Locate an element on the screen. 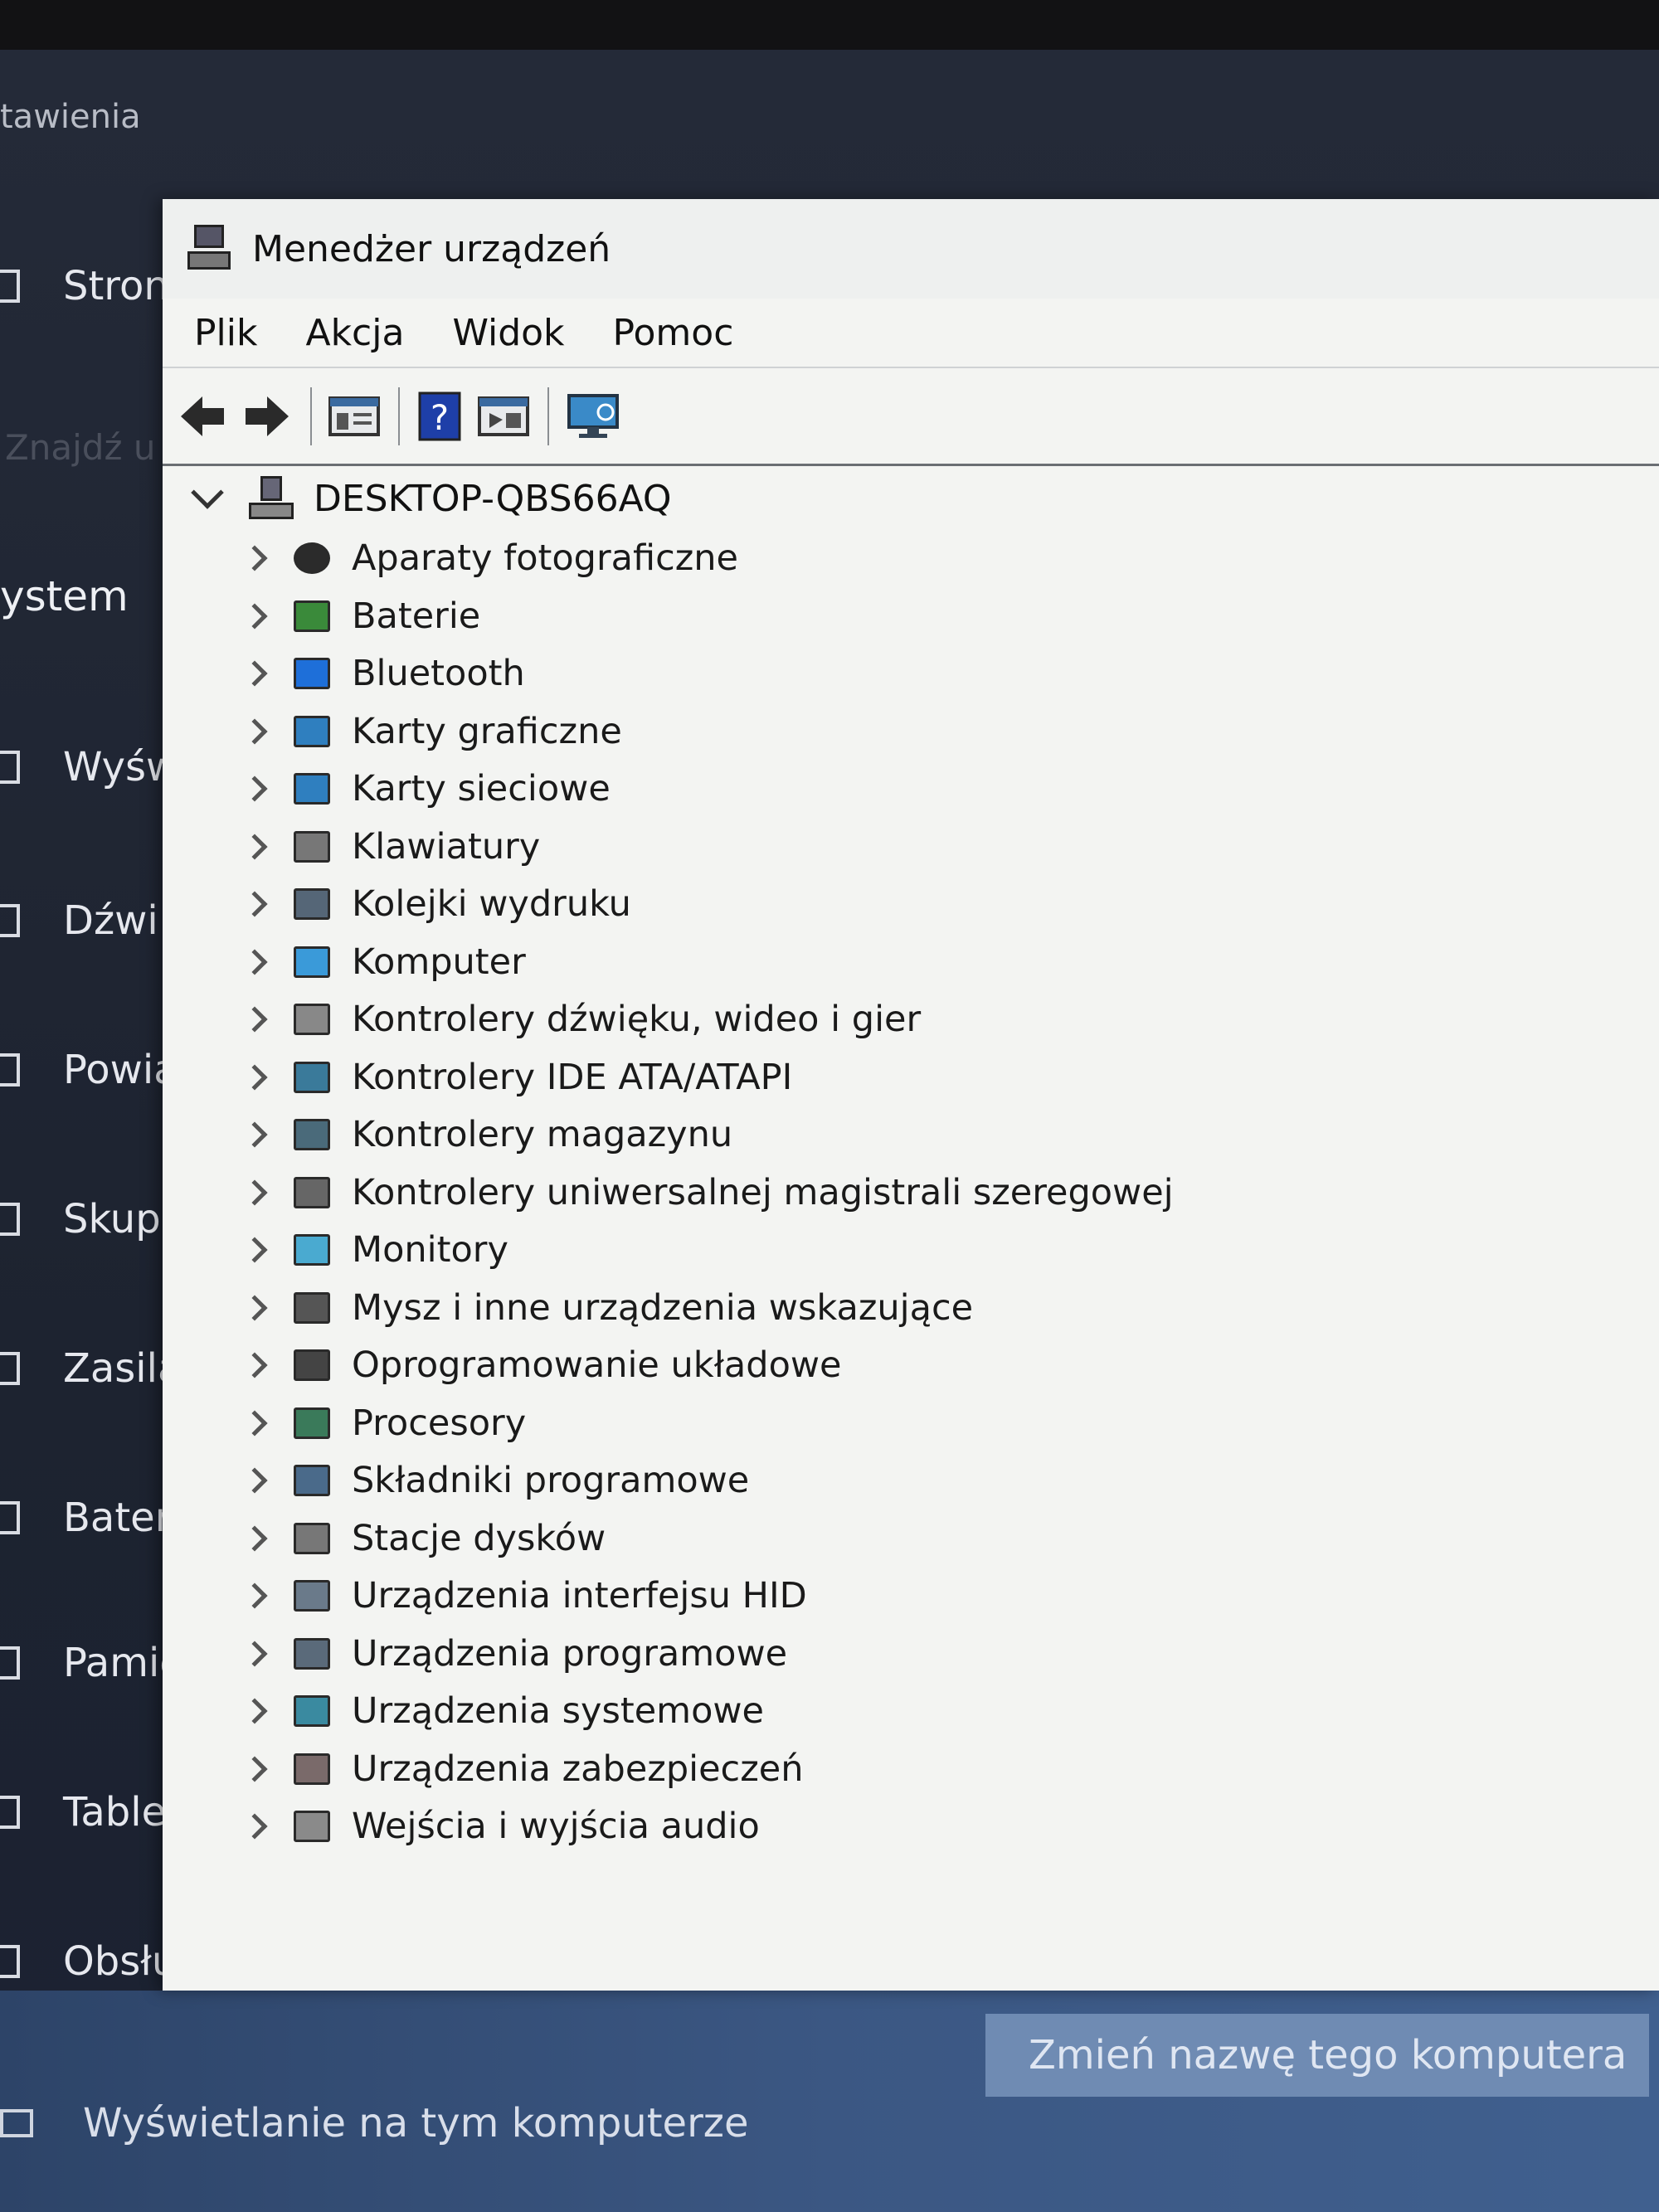  device-category-row: Urządzenia systemowe is located at coordinates (502, 1711).